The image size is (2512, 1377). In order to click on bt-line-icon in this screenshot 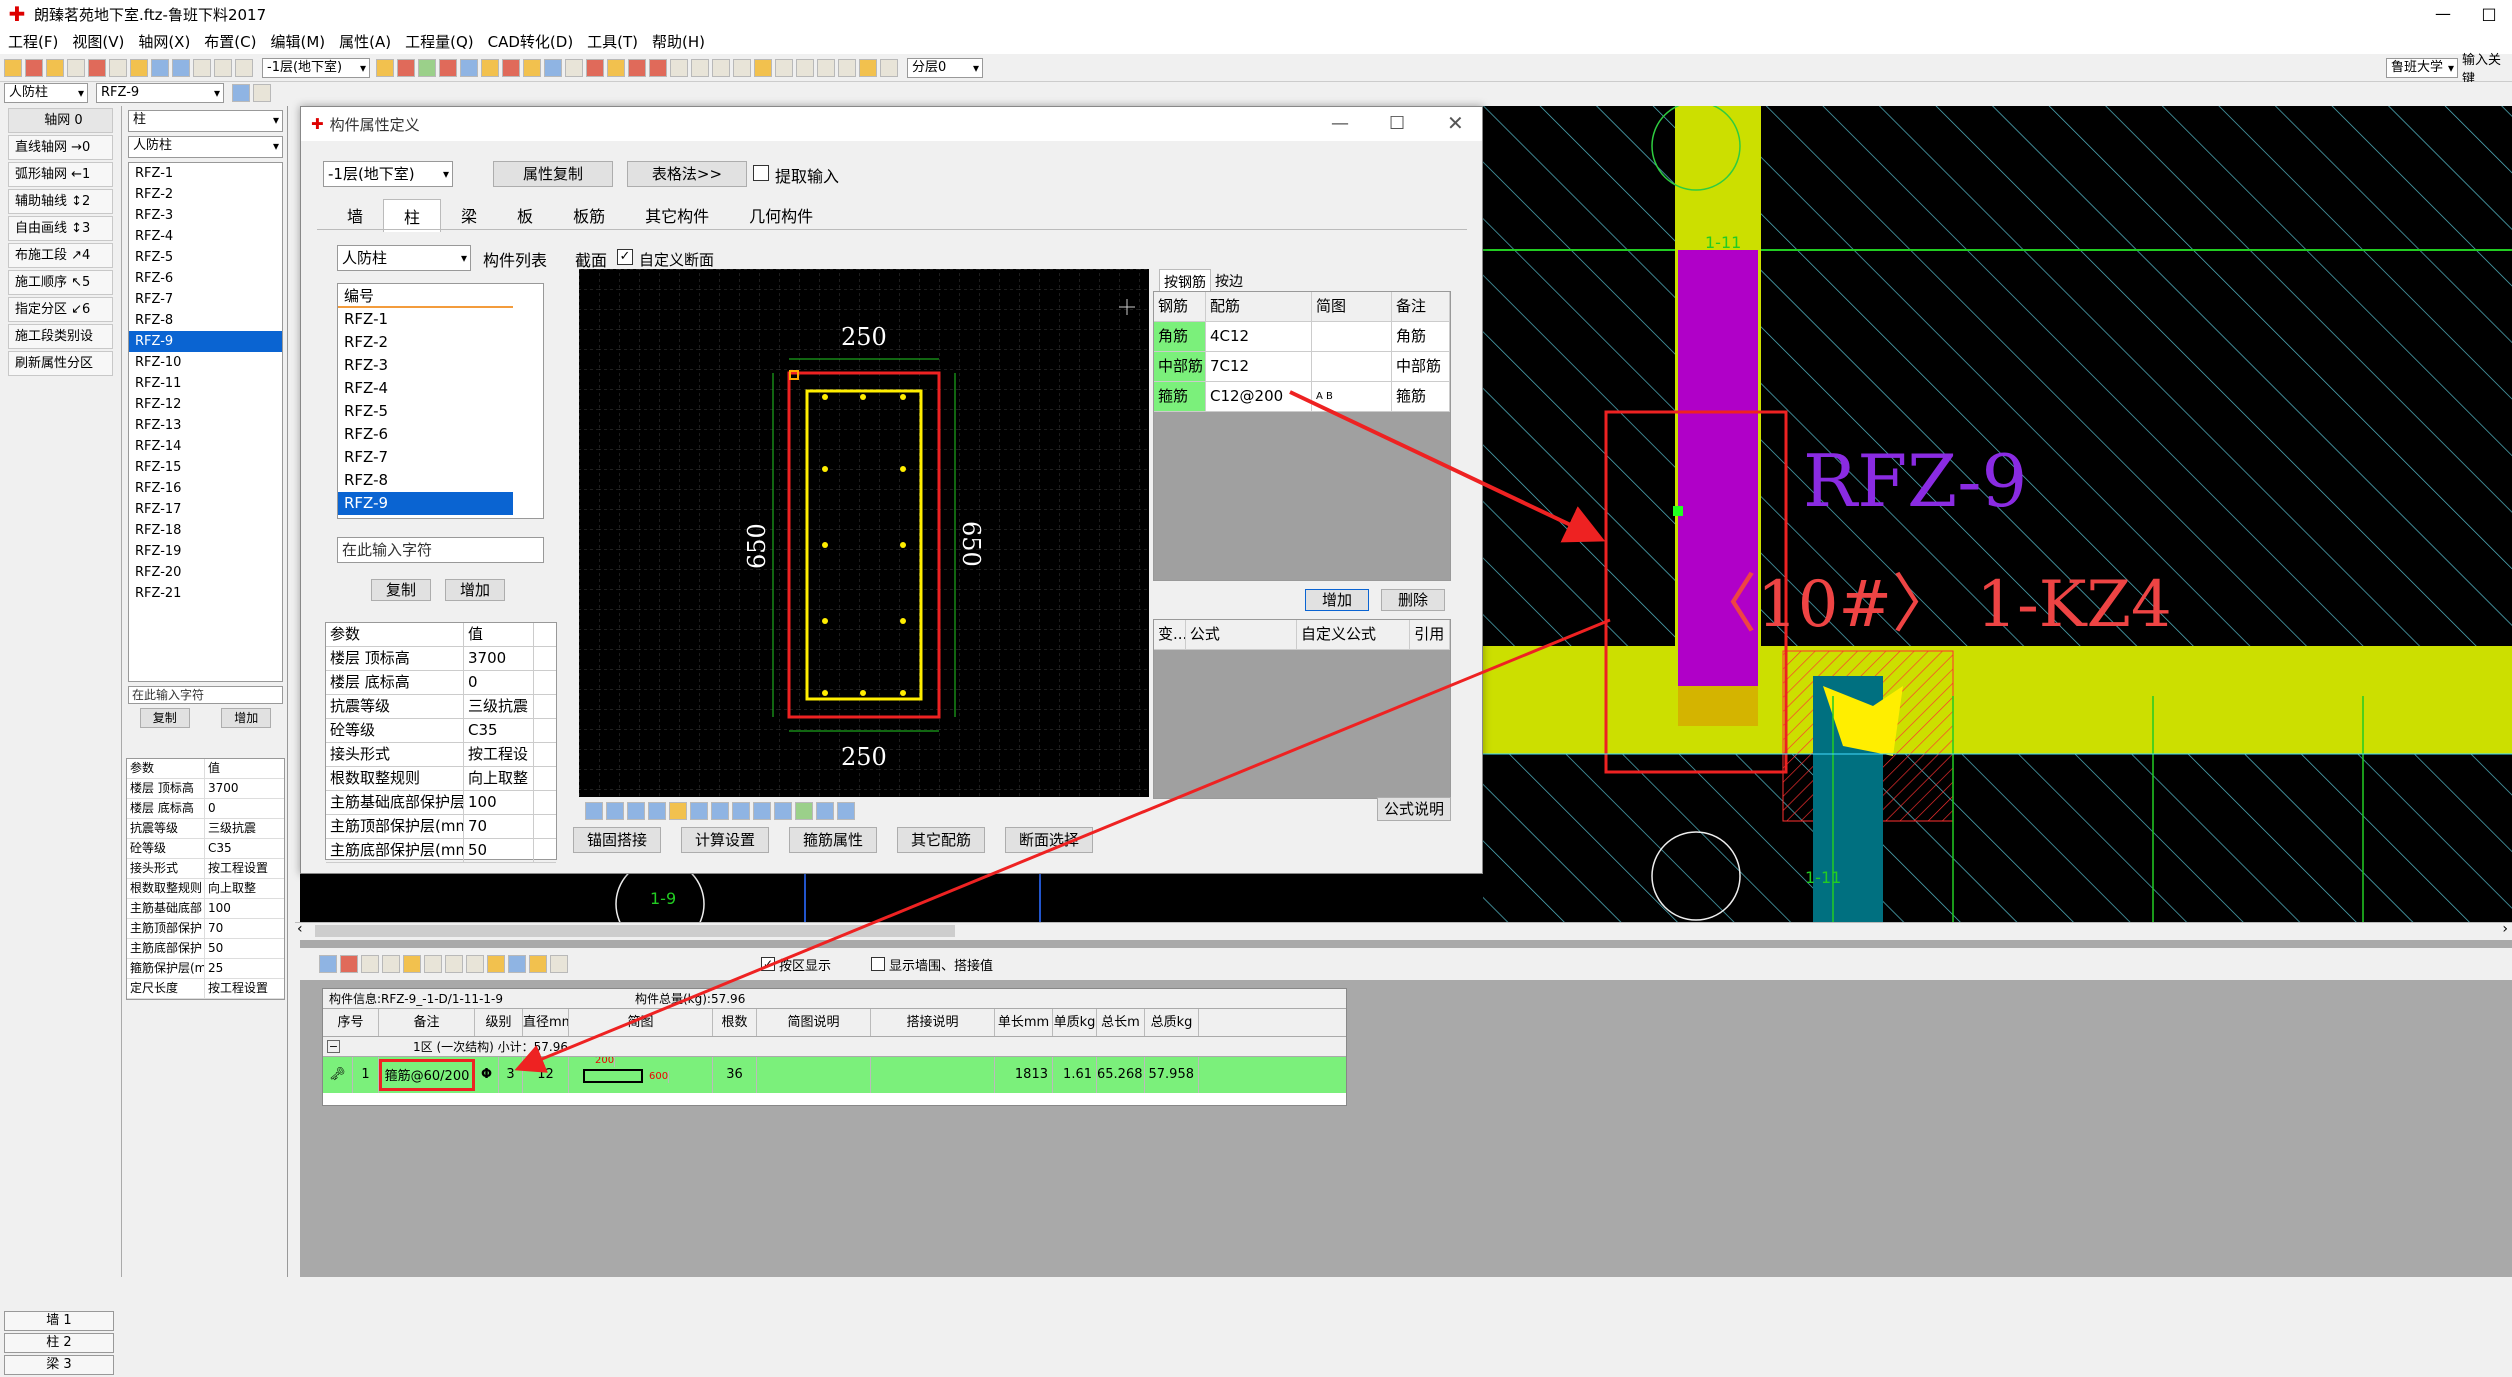, I will do `click(328, 964)`.